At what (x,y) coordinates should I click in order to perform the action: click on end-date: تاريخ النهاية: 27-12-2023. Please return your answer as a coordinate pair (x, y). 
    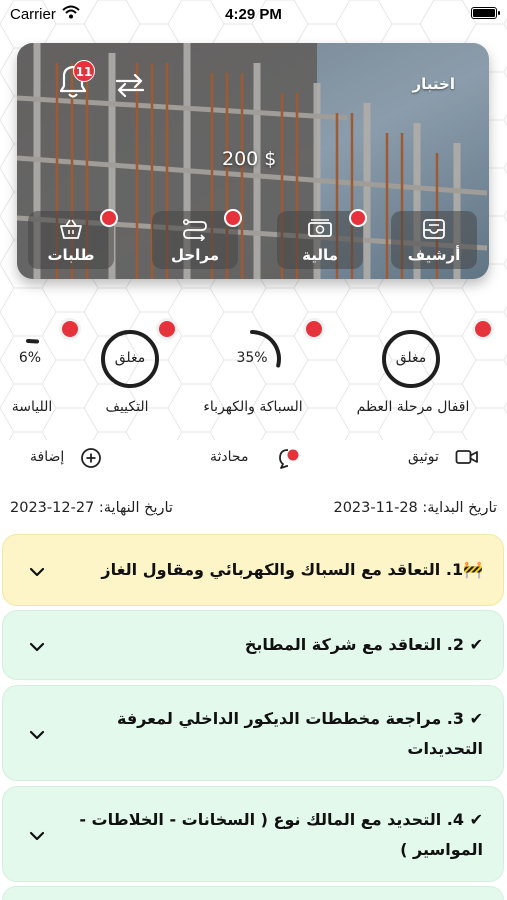
    Looking at the image, I should click on (91, 508).